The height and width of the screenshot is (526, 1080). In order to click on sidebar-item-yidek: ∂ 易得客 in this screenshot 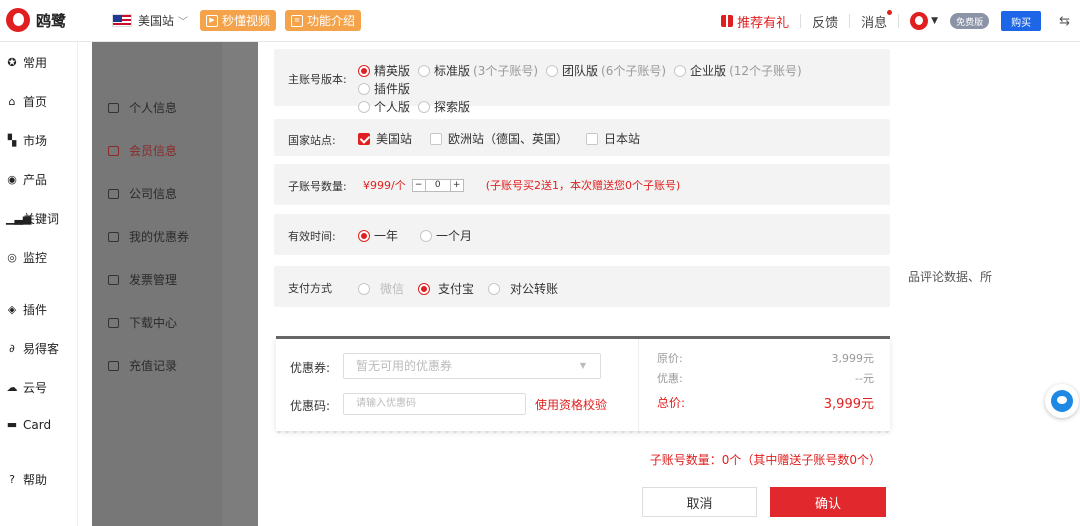, I will do `click(32, 348)`.